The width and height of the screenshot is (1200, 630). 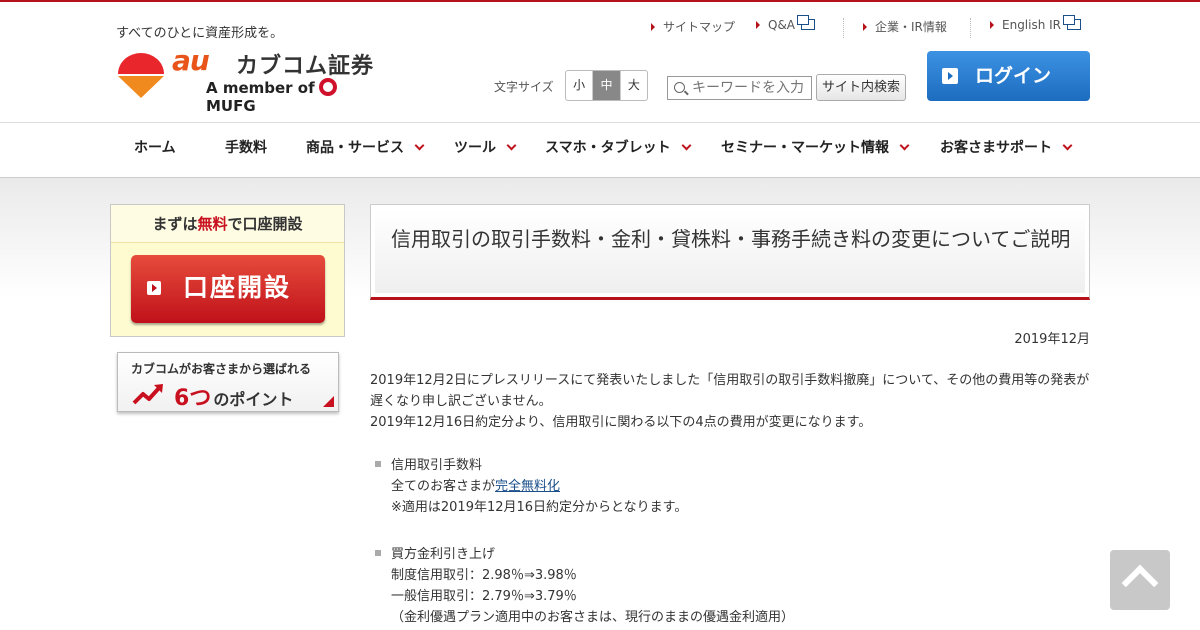 I want to click on search-box, so click(x=739, y=88).